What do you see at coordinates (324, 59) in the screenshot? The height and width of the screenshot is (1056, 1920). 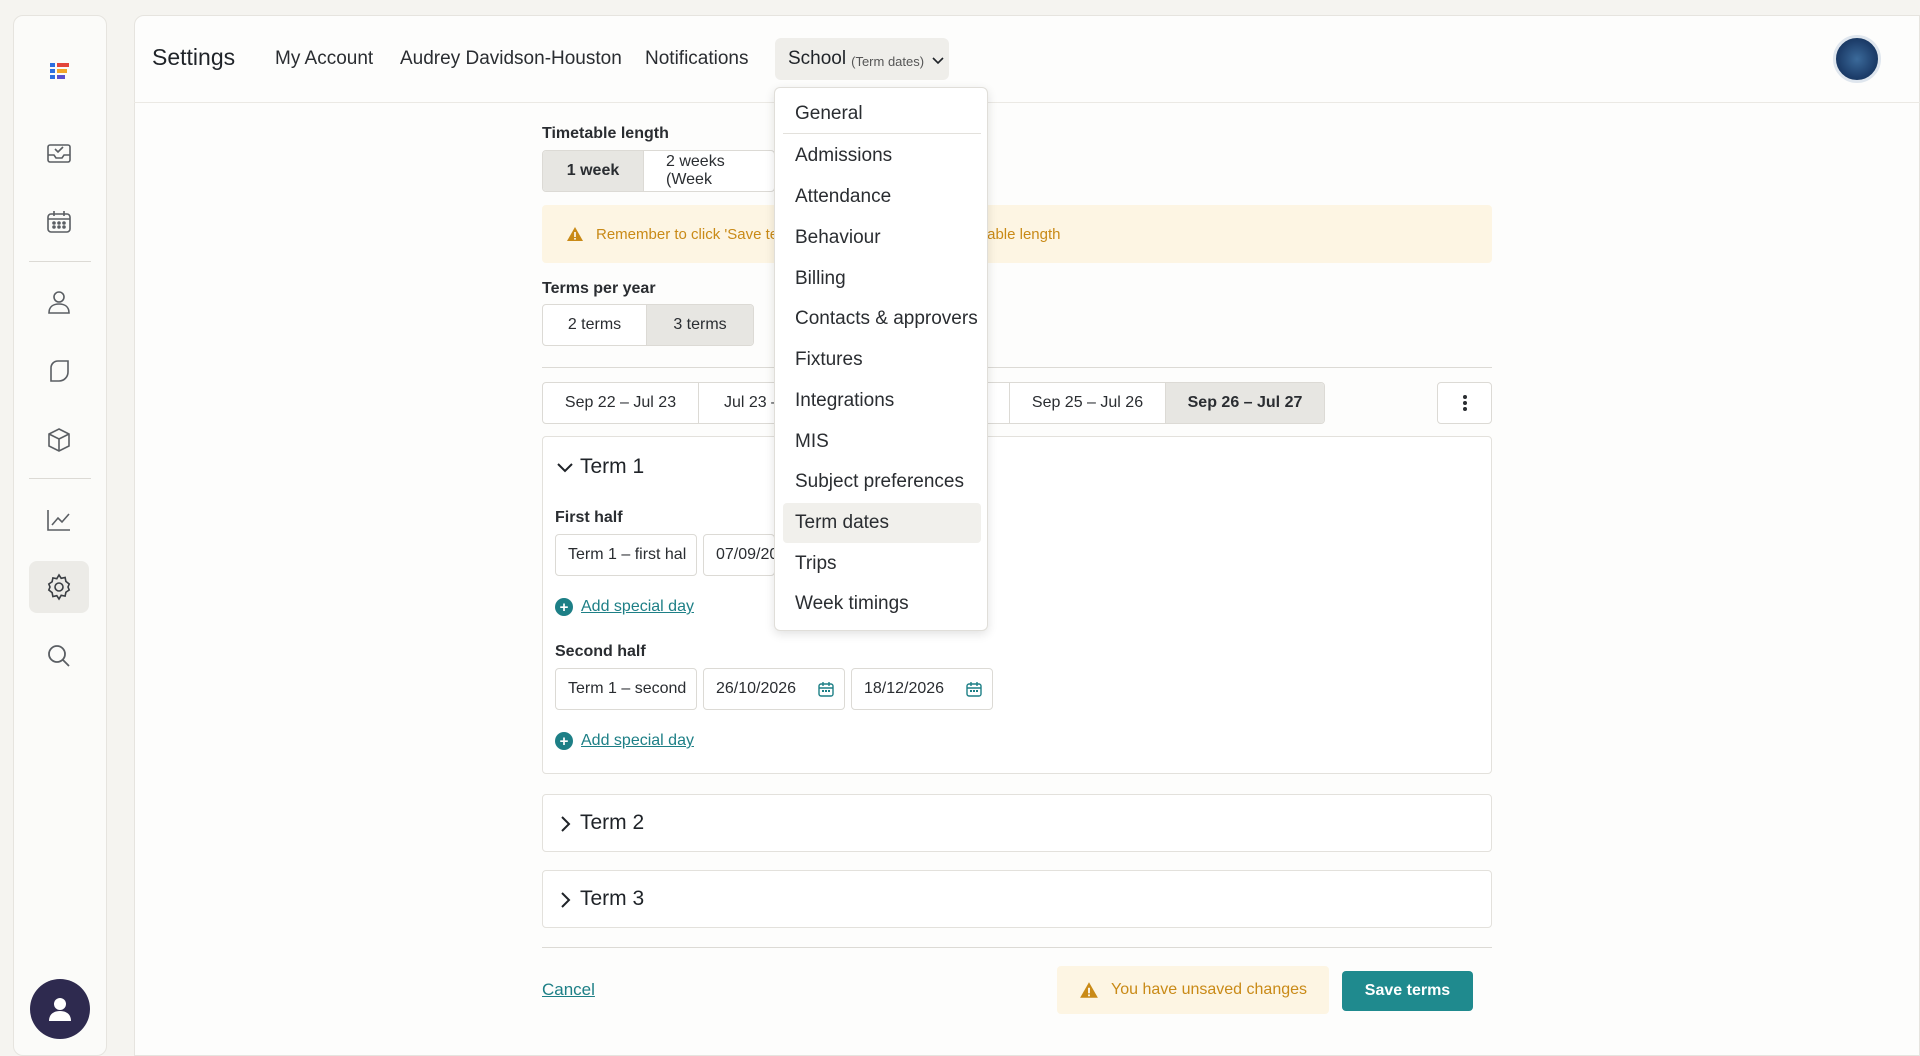 I see `nav-my-account: My Account` at bounding box center [324, 59].